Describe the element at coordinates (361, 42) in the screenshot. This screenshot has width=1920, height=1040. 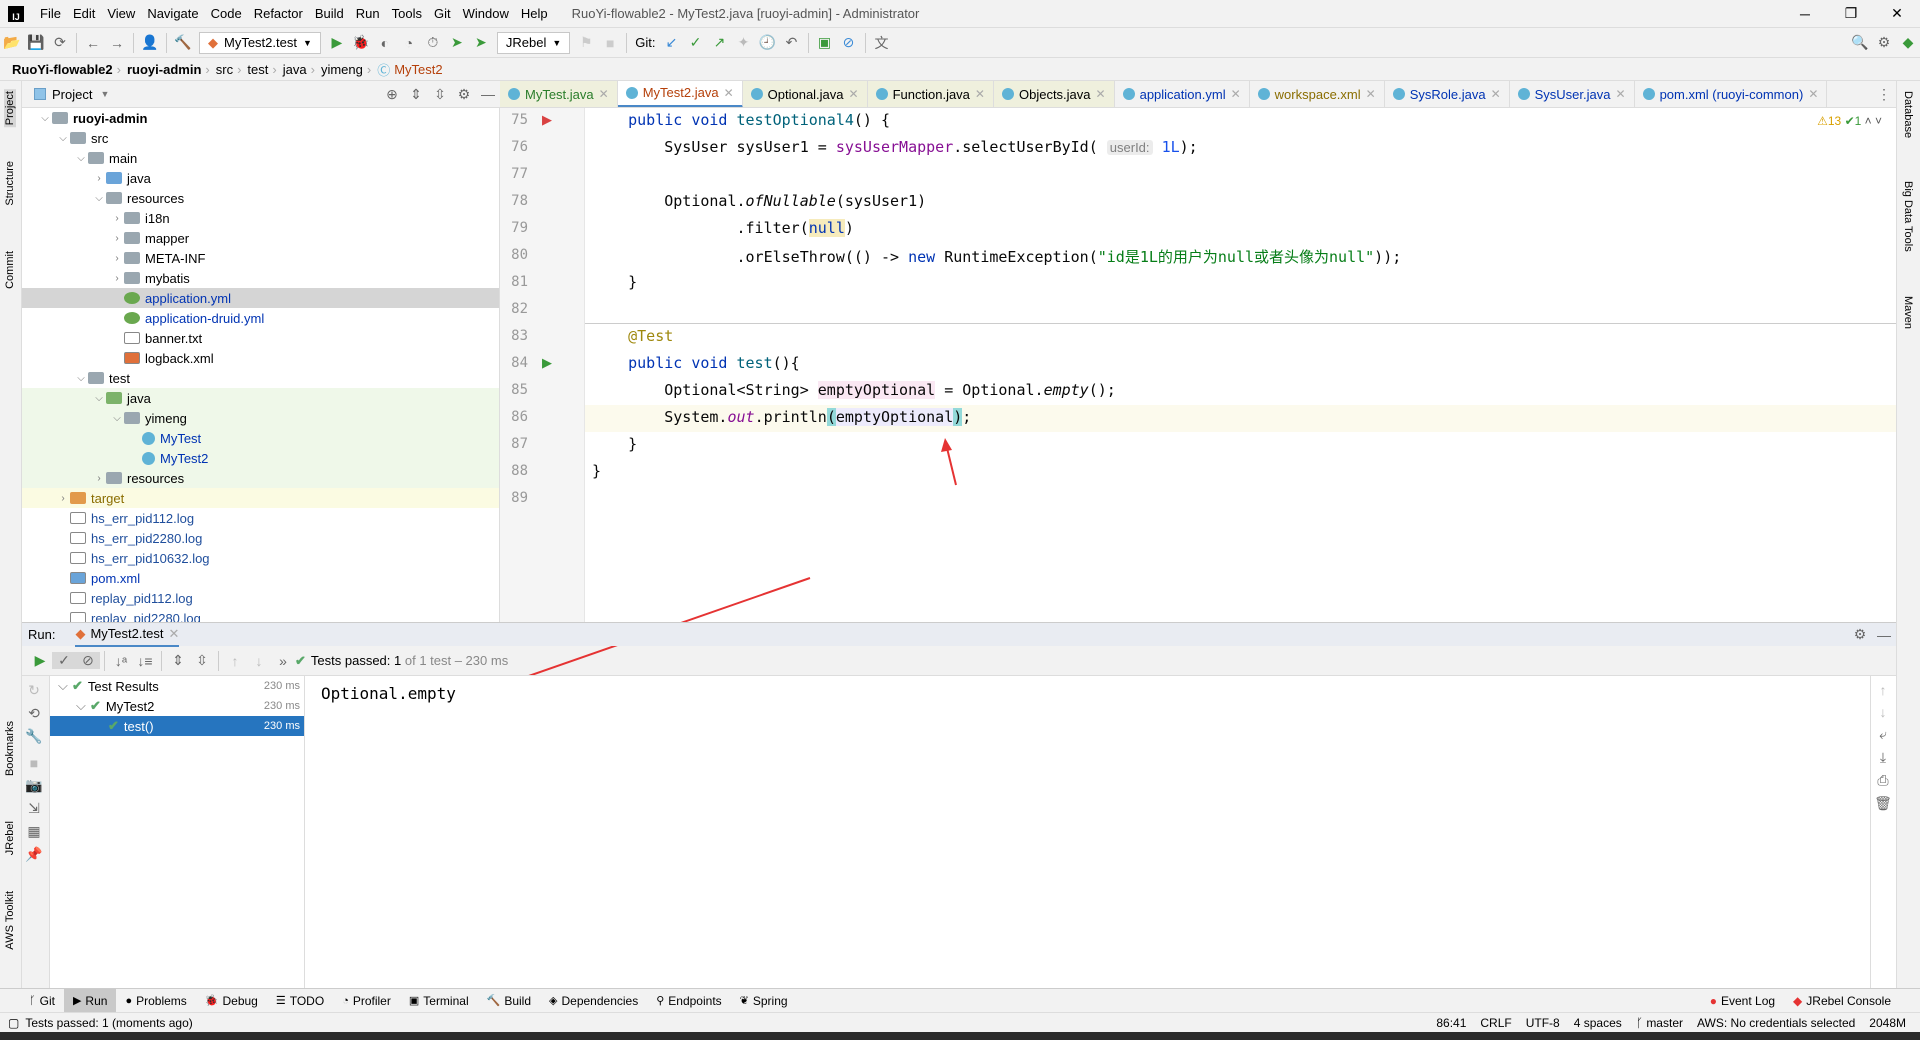
I see `debug-icon: 🐞` at that location.